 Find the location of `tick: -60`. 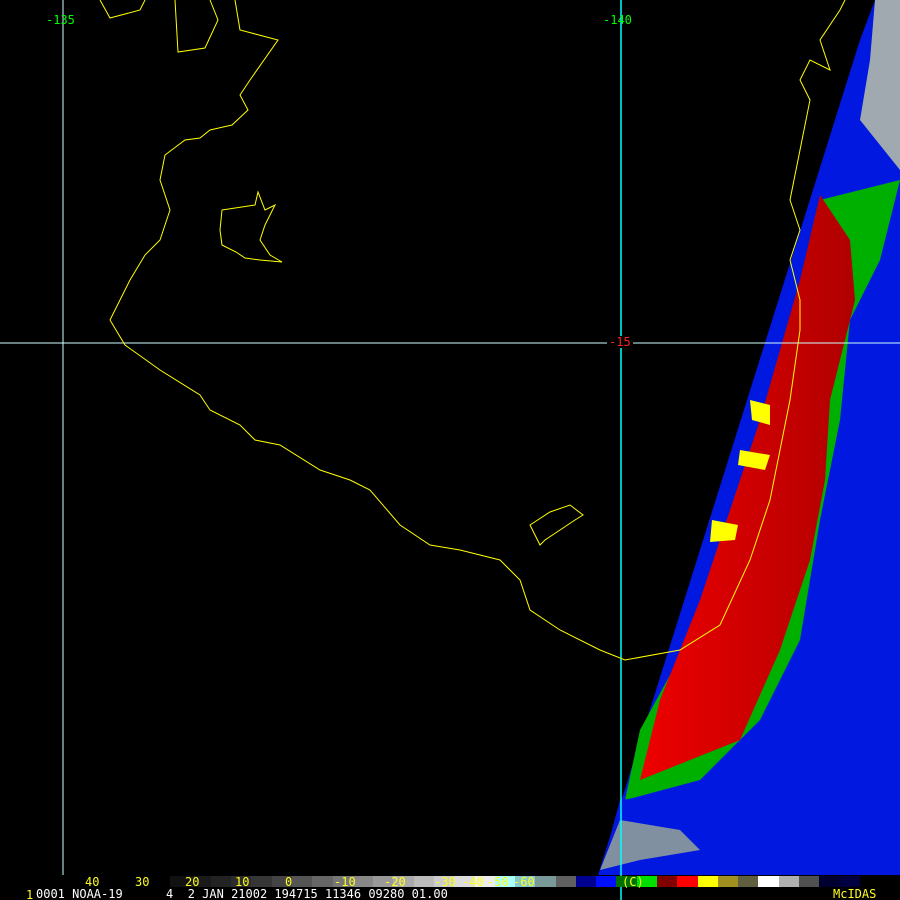

tick: -60 is located at coordinates (524, 882).